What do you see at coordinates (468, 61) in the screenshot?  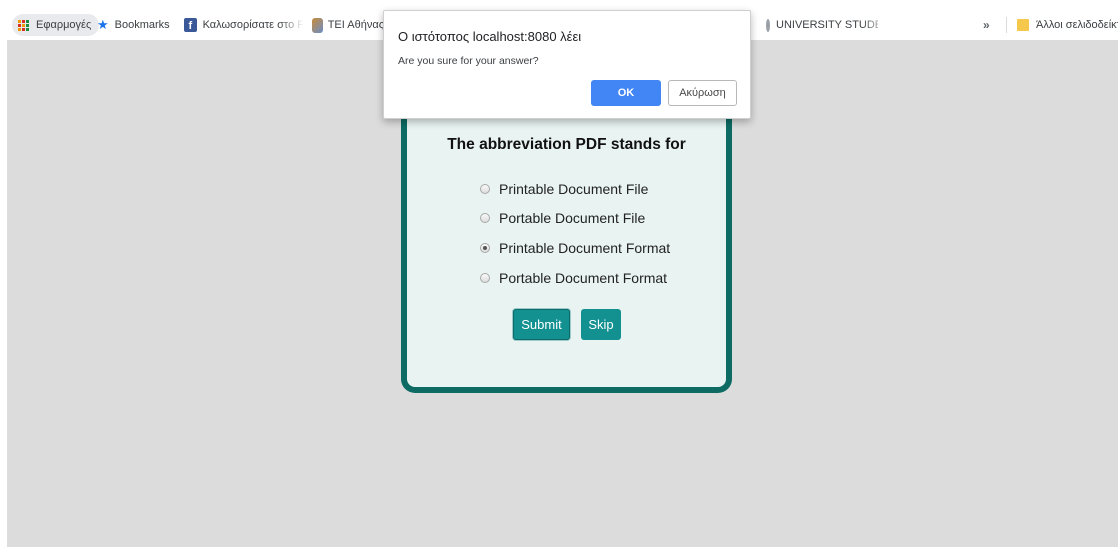 I see `dialog-message: Are you sure for your answer?` at bounding box center [468, 61].